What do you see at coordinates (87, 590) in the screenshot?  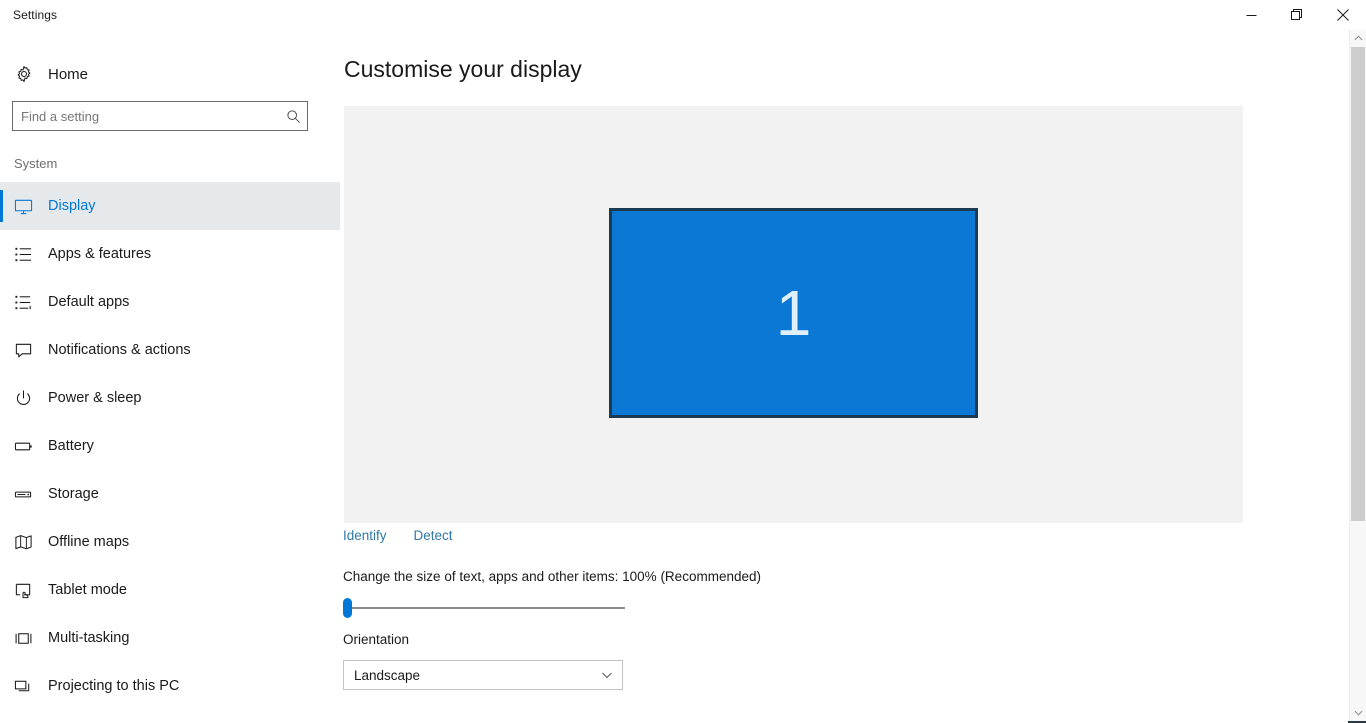 I see `sidebar-item-label: Tablet mode` at bounding box center [87, 590].